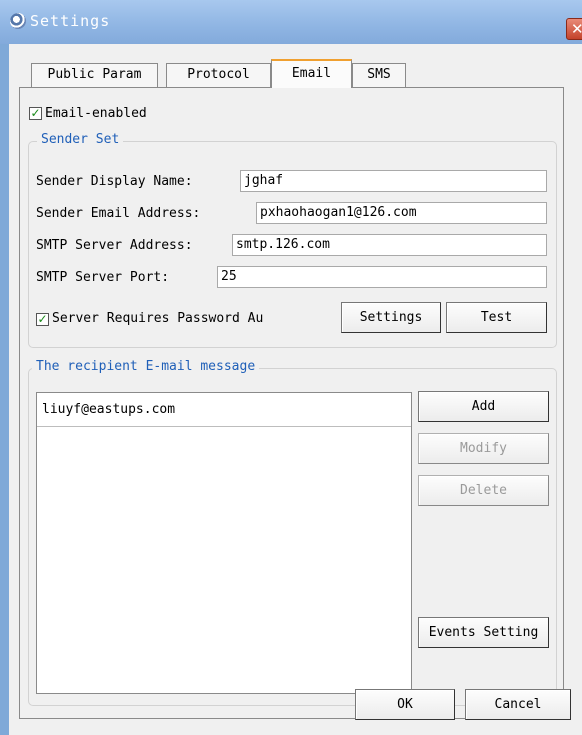 This screenshot has height=735, width=582. What do you see at coordinates (42, 319) in the screenshot?
I see `password-auth-checkbox: ✓` at bounding box center [42, 319].